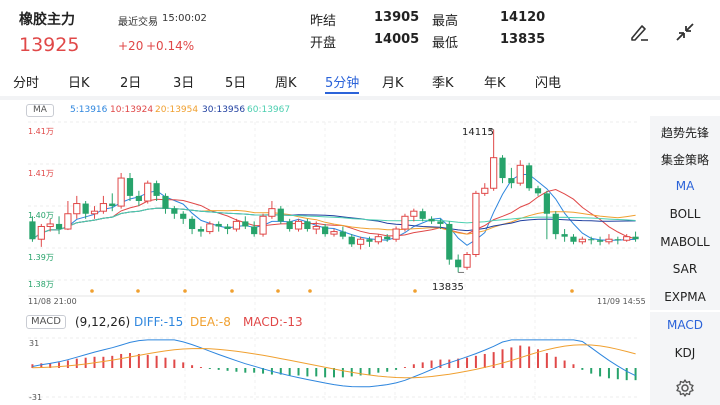 The image size is (720, 405). What do you see at coordinates (685, 325) in the screenshot?
I see `sidebar-item-macd: MACD` at bounding box center [685, 325].